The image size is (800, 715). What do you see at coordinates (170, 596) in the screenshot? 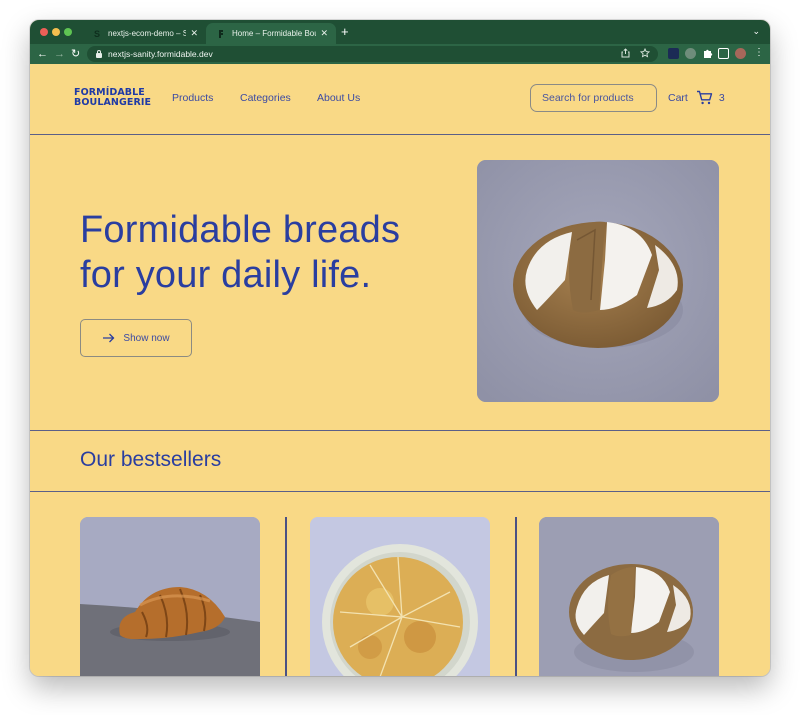
I see `product-card-croissant` at bounding box center [170, 596].